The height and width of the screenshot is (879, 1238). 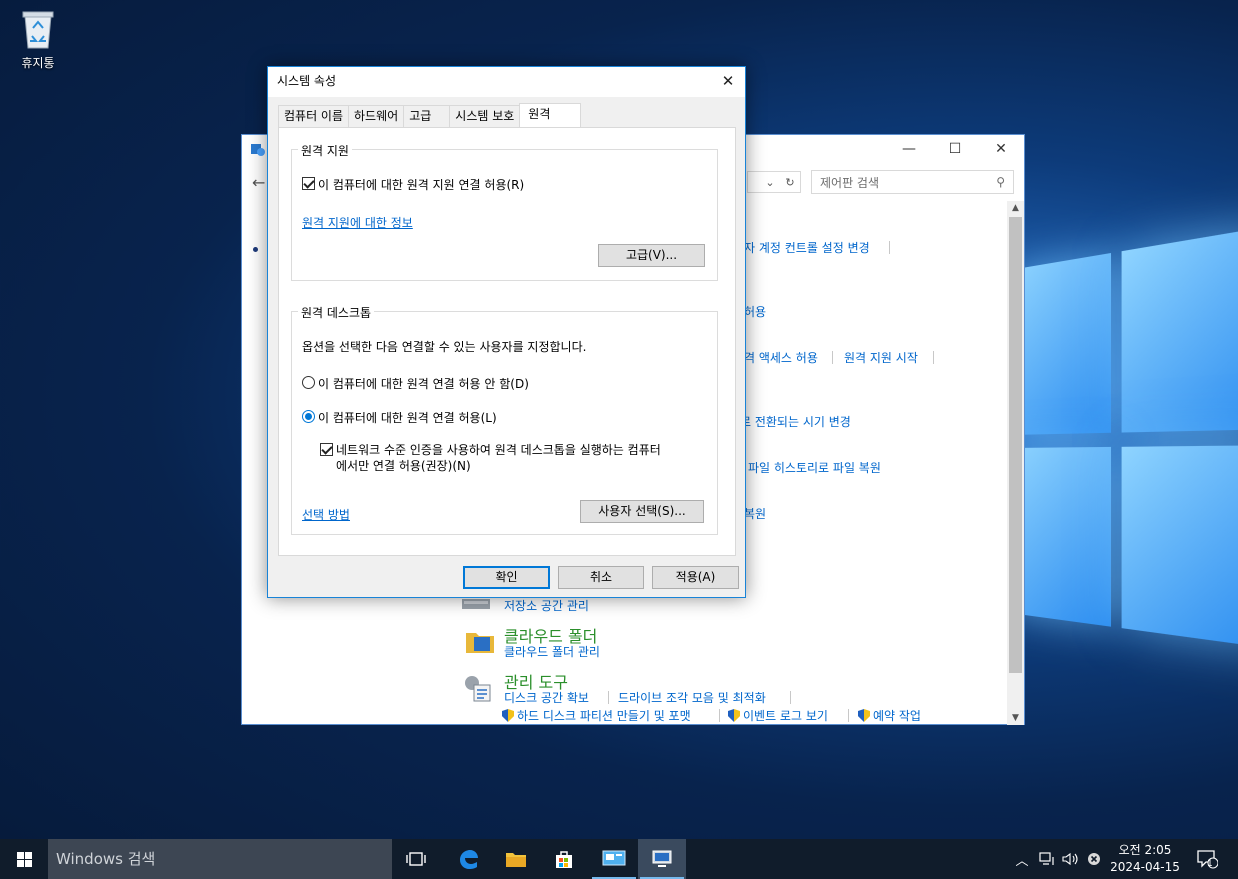 What do you see at coordinates (1000, 182) in the screenshot?
I see `search-icon: ⚲` at bounding box center [1000, 182].